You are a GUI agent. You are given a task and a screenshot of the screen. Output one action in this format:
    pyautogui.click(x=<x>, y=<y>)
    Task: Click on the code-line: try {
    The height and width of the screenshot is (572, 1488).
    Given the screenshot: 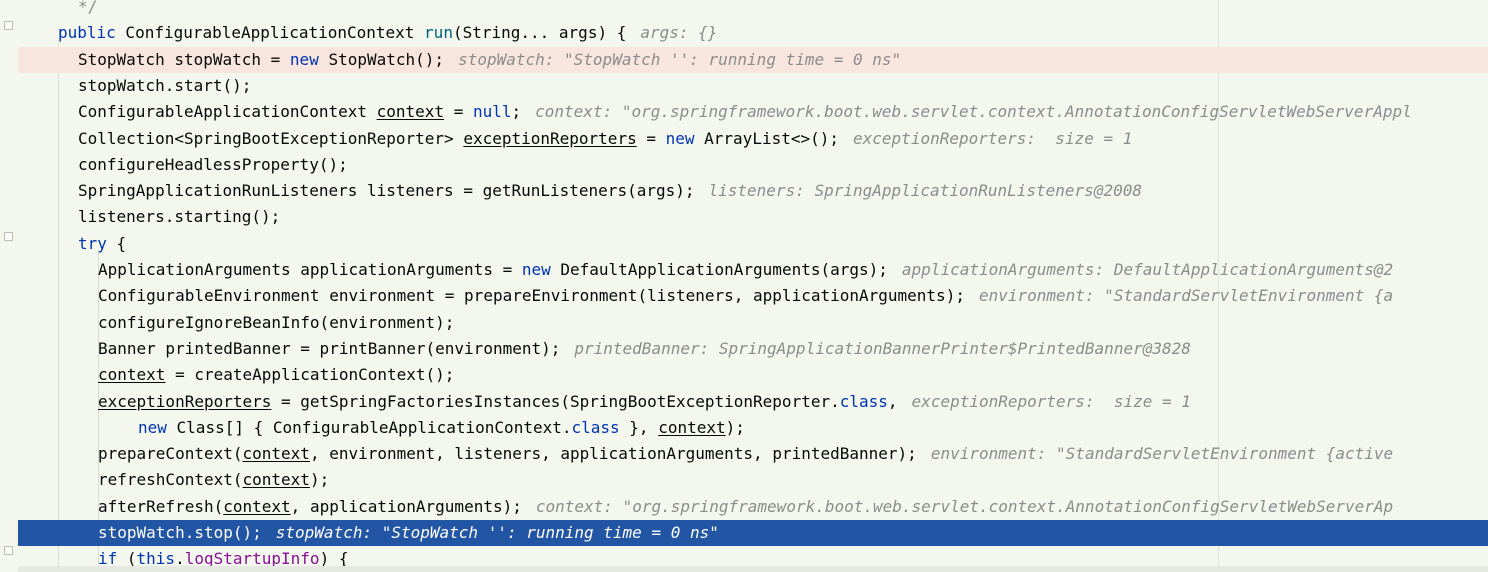 What is the action you would take?
    pyautogui.click(x=753, y=244)
    